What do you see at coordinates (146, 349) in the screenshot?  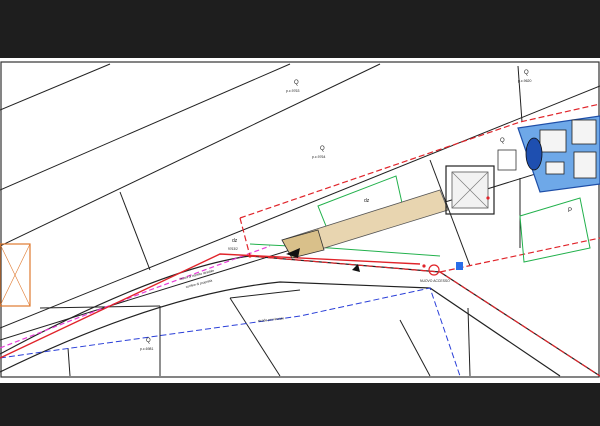 I see `parcel-number-bottom: p.c.6981` at bounding box center [146, 349].